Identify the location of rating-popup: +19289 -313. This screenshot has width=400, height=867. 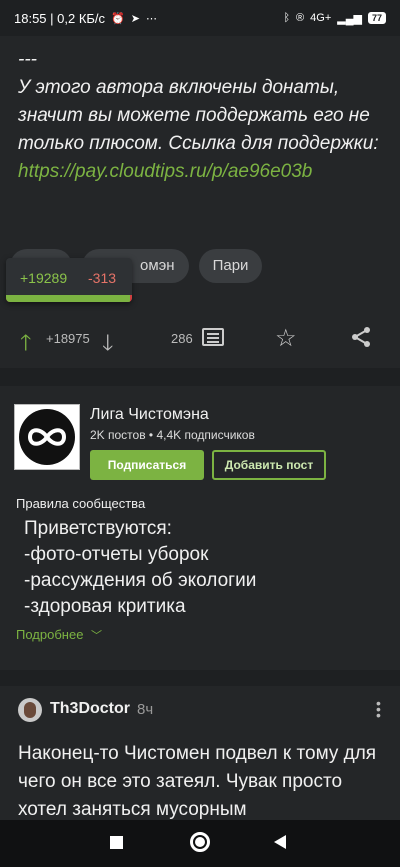
(69, 280).